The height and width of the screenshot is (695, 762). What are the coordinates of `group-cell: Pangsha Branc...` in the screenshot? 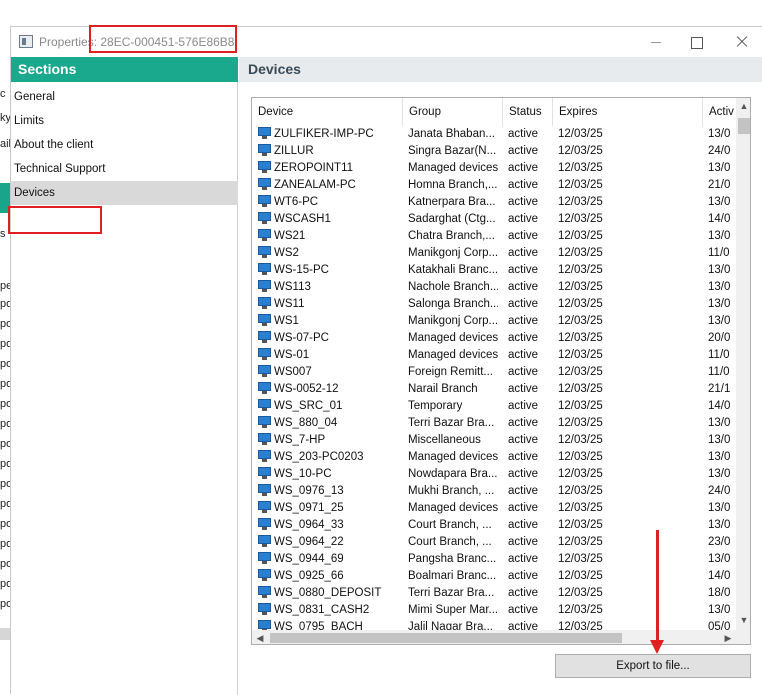 It's located at (452, 559).